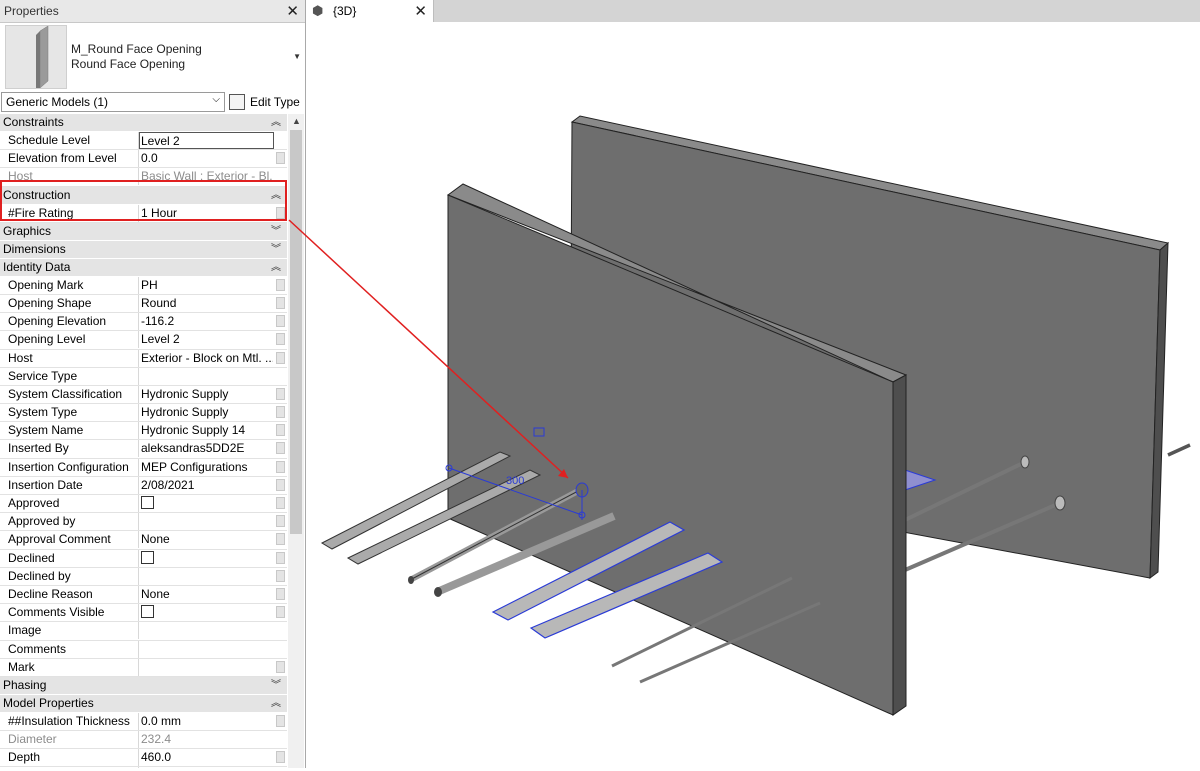  What do you see at coordinates (206, 485) in the screenshot?
I see `property-value: 2/08/2021` at bounding box center [206, 485].